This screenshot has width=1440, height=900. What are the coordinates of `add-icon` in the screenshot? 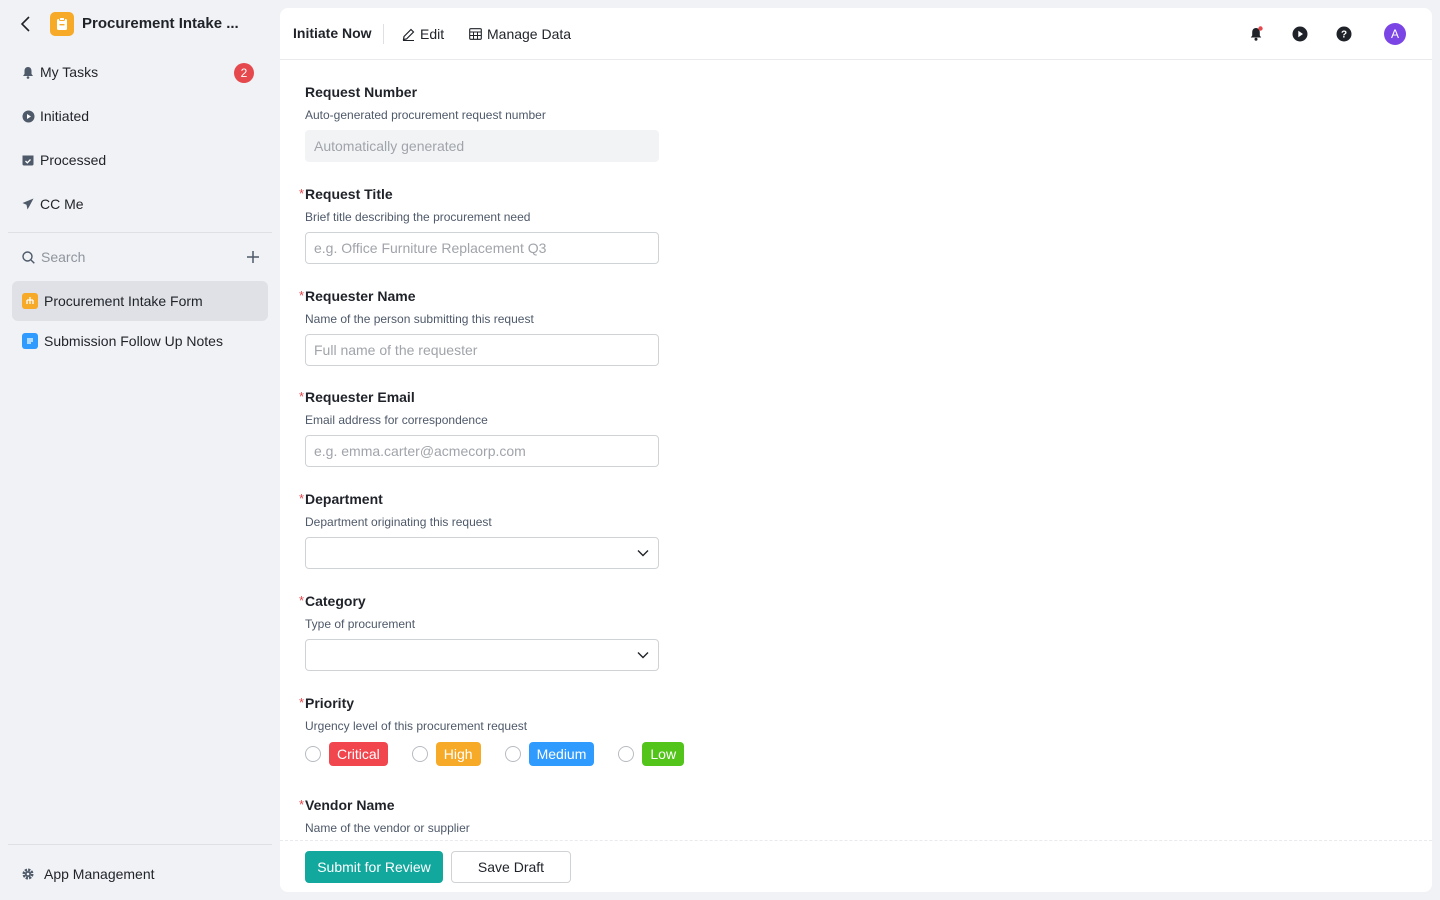 It's located at (253, 257).